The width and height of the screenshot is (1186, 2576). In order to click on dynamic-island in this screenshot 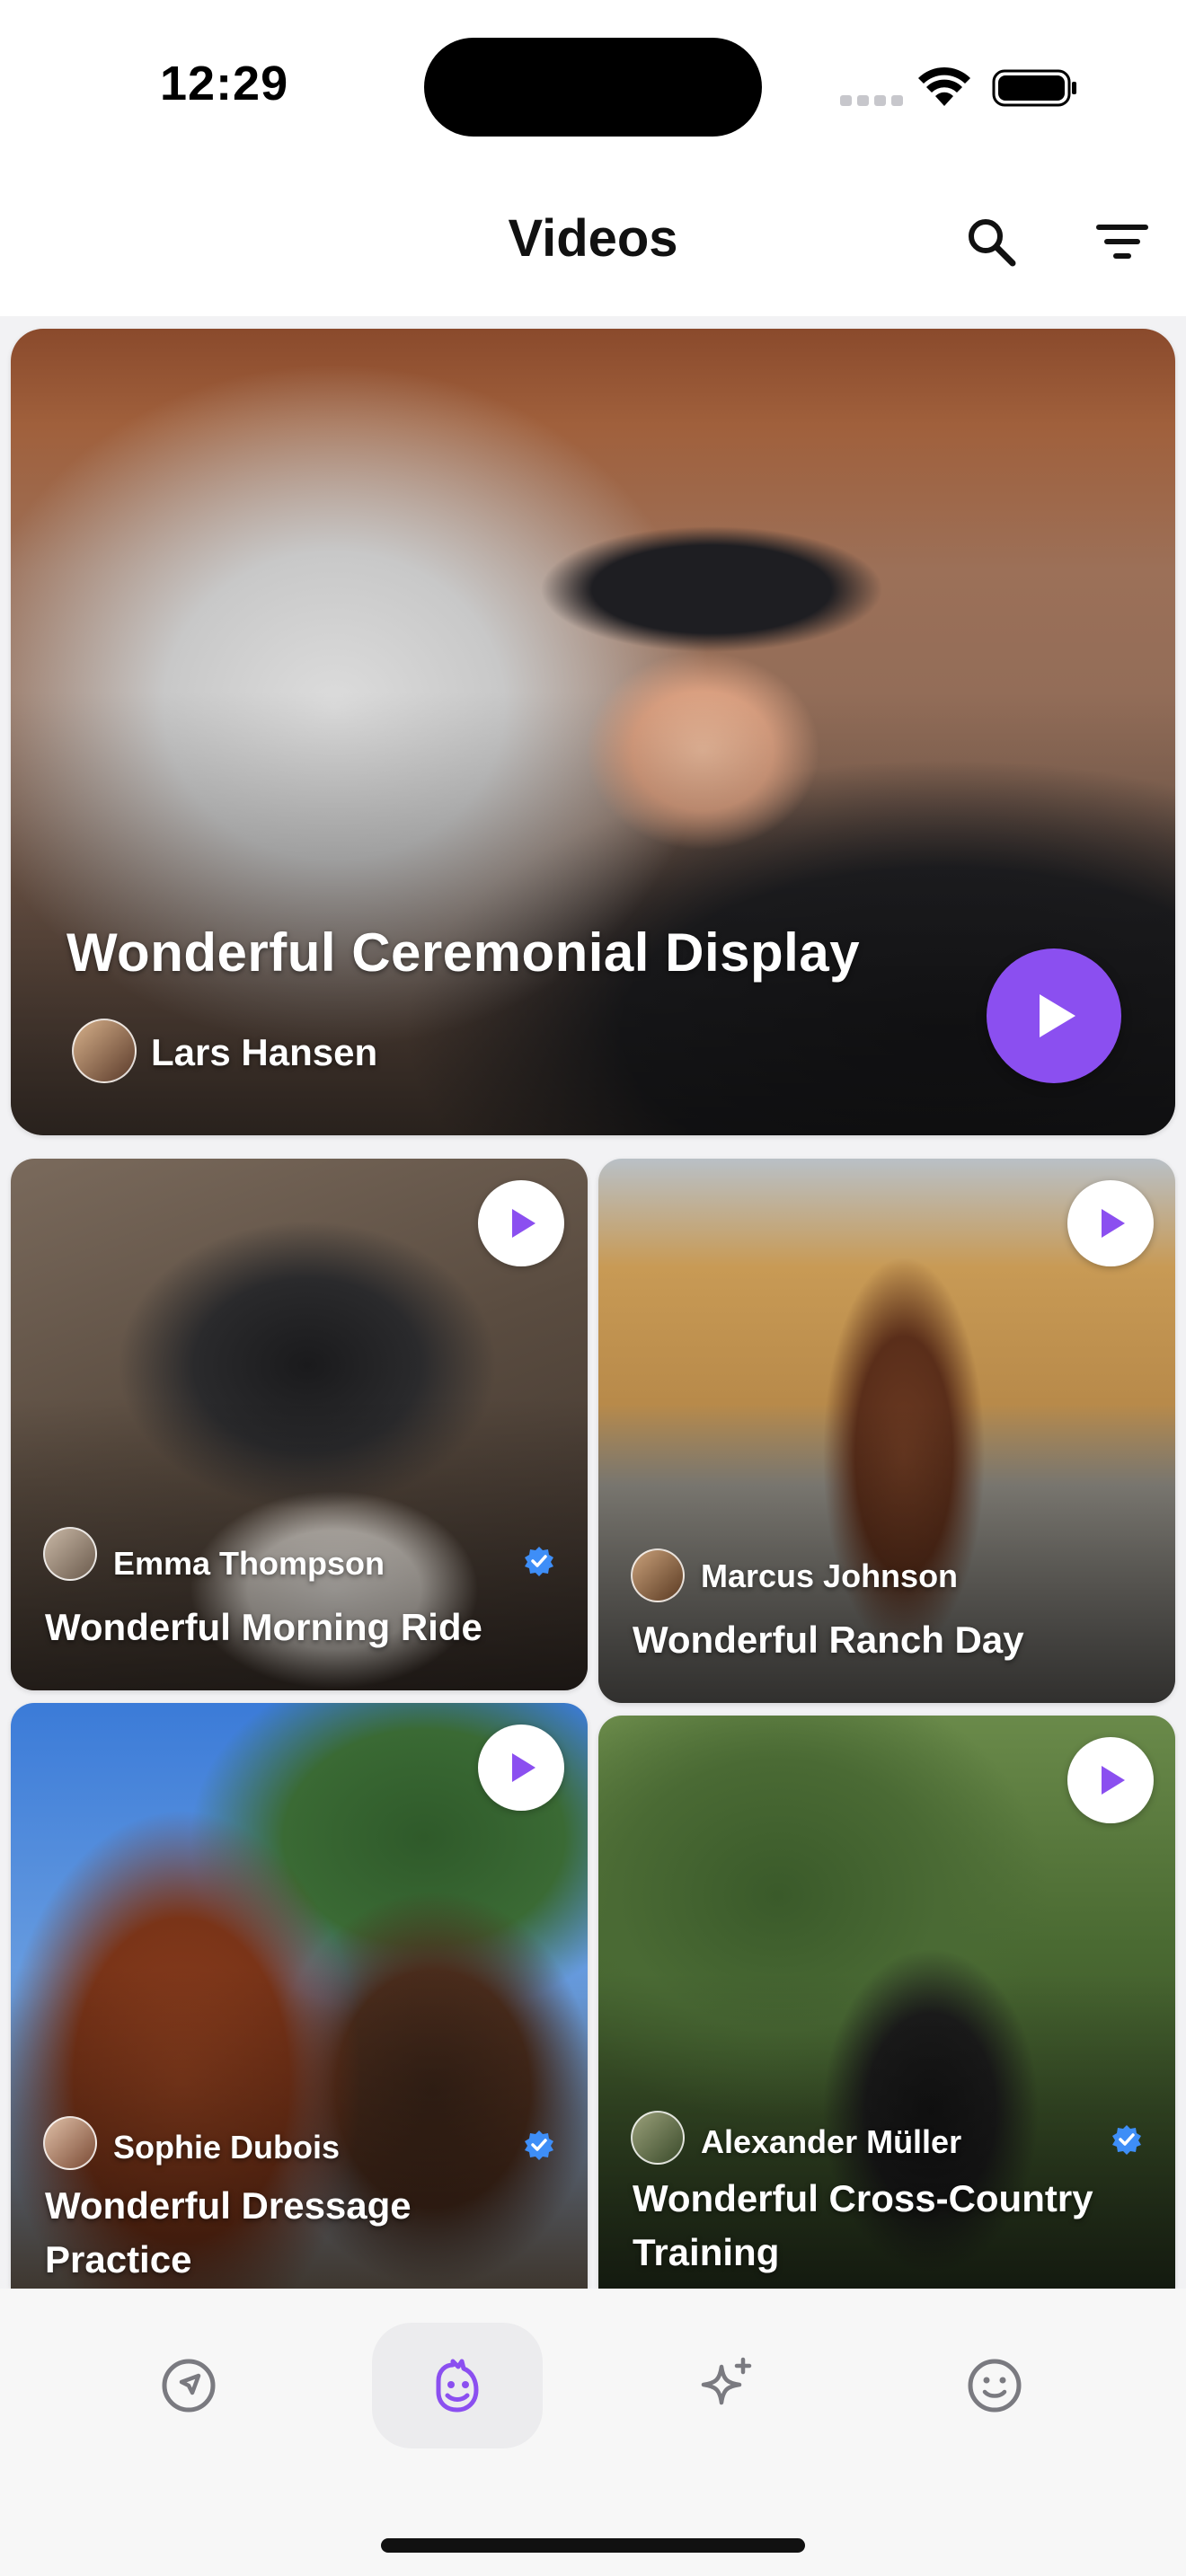, I will do `click(593, 87)`.